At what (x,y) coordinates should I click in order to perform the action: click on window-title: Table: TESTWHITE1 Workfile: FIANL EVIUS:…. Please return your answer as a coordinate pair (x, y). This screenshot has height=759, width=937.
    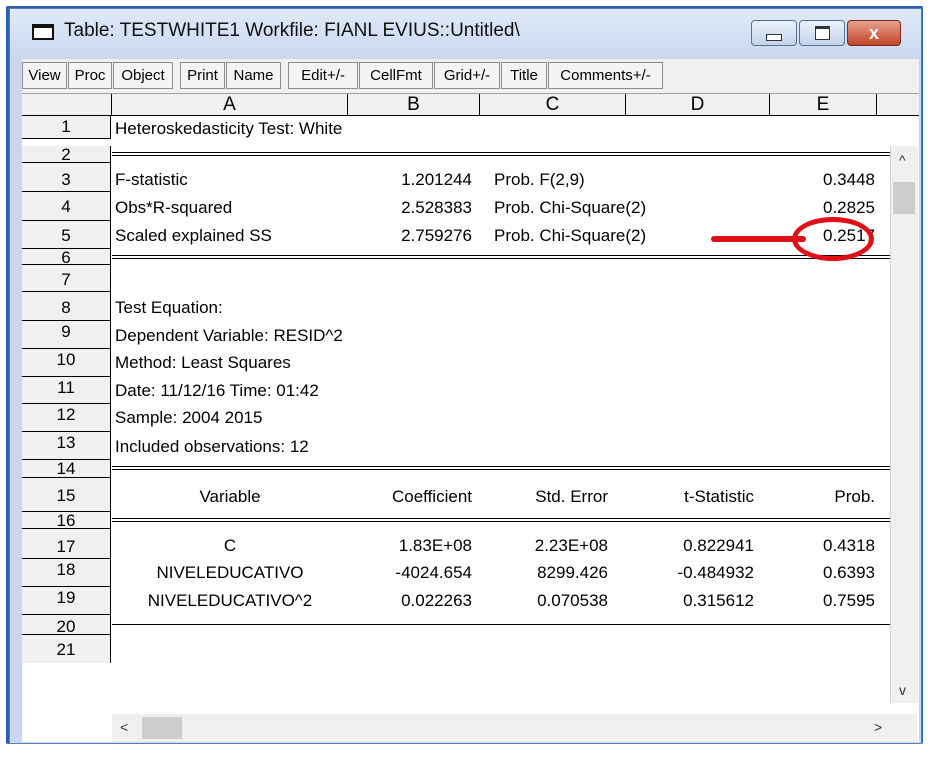
    Looking at the image, I should click on (292, 30).